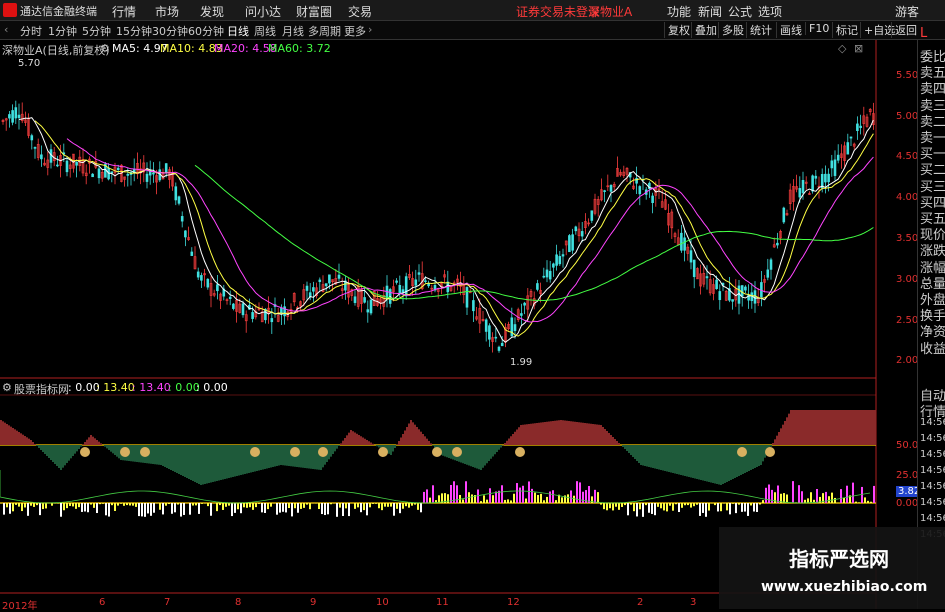 Image resolution: width=945 pixels, height=612 pixels. I want to click on y-tick: 3.00, so click(907, 279).